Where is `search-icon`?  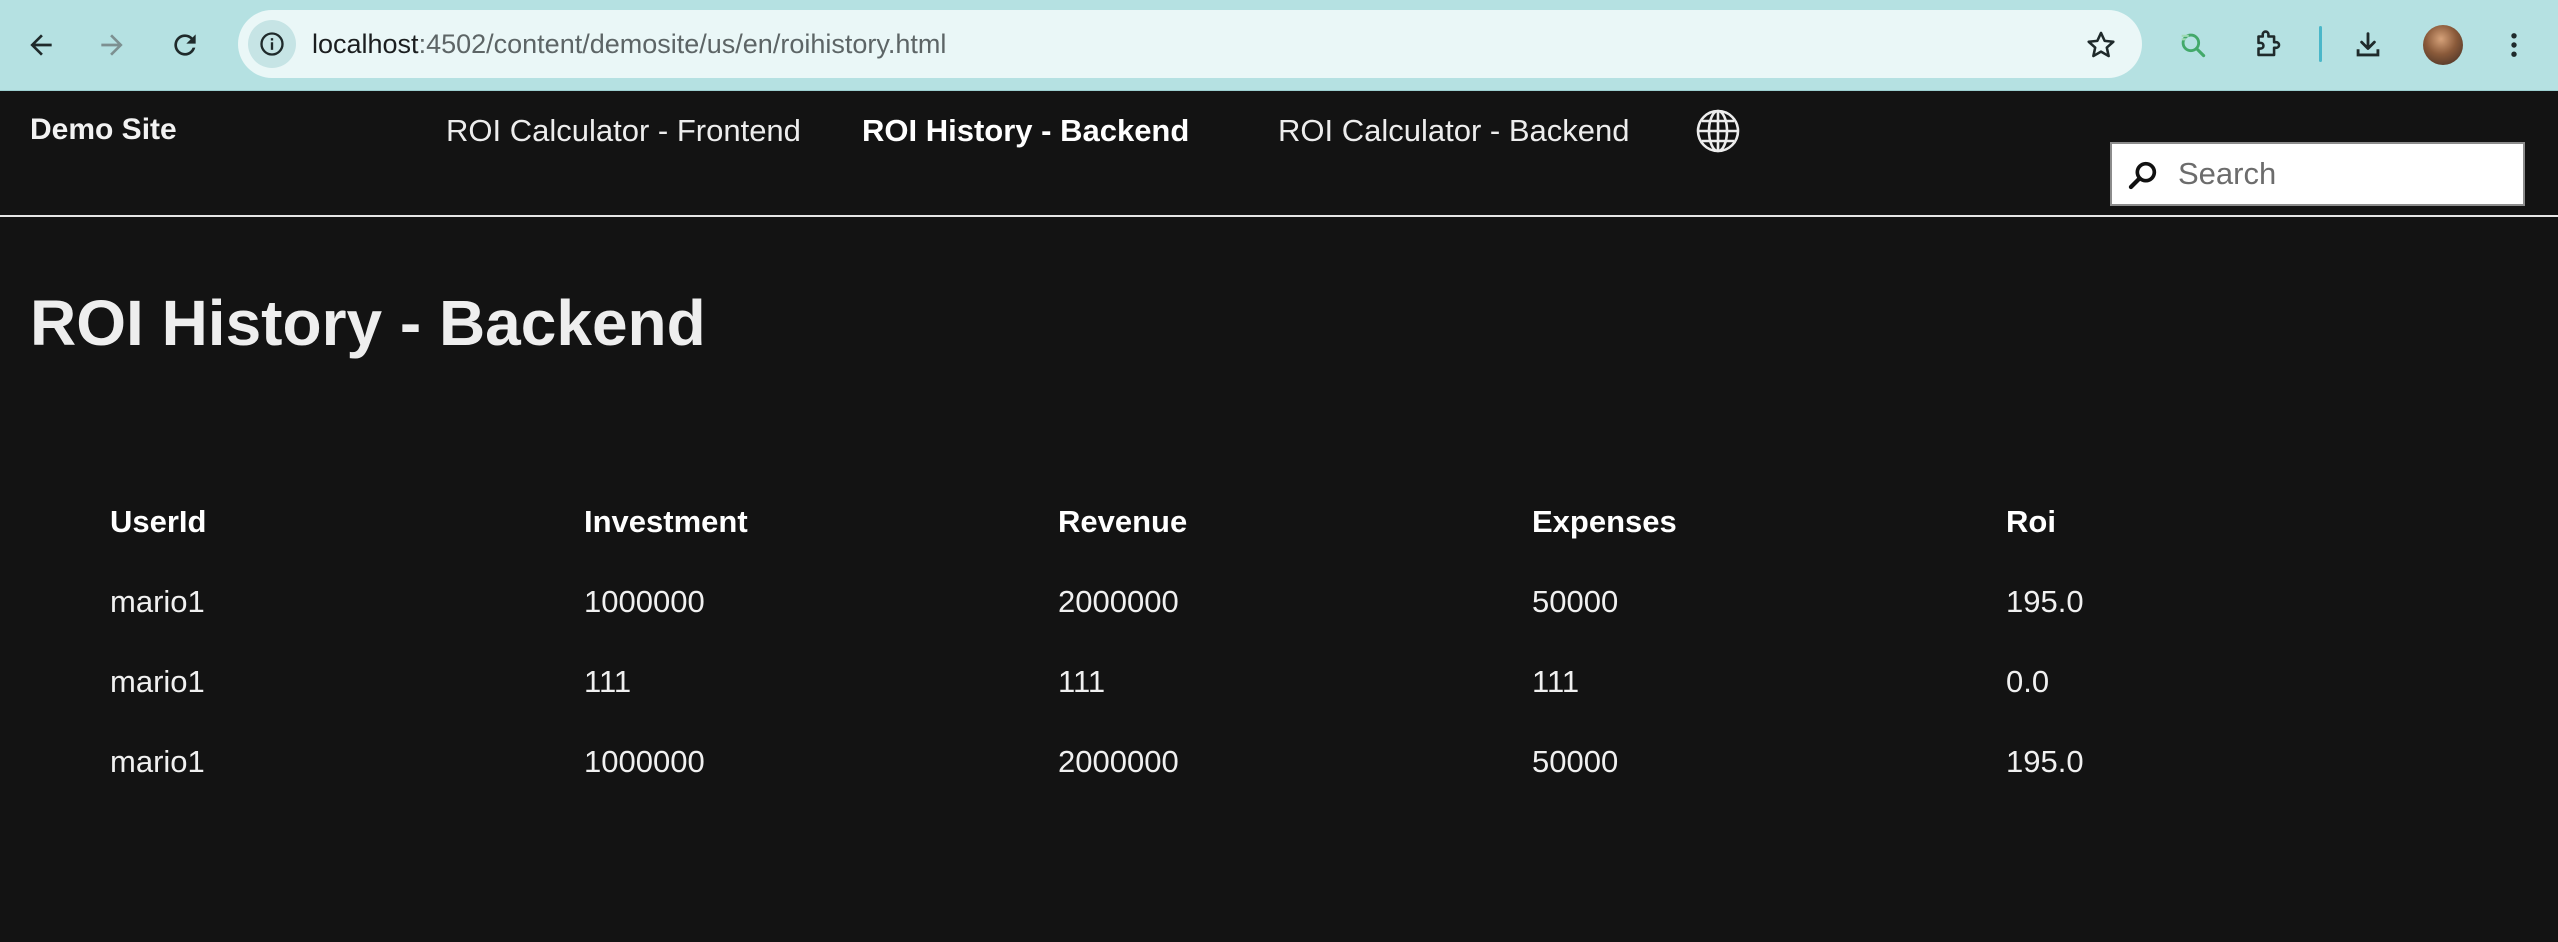 search-icon is located at coordinates (2142, 175).